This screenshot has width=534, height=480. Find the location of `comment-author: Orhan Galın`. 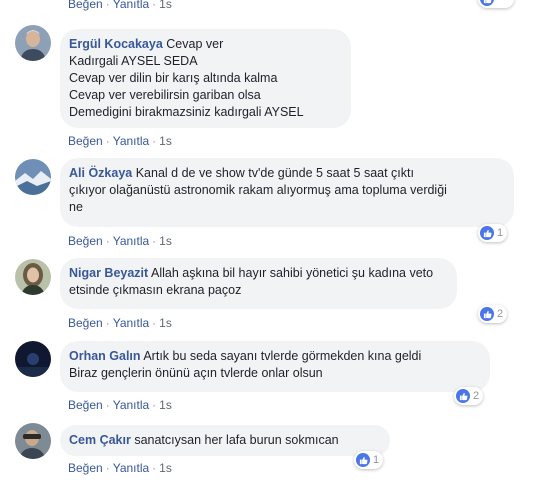

comment-author: Orhan Galın is located at coordinates (105, 356).